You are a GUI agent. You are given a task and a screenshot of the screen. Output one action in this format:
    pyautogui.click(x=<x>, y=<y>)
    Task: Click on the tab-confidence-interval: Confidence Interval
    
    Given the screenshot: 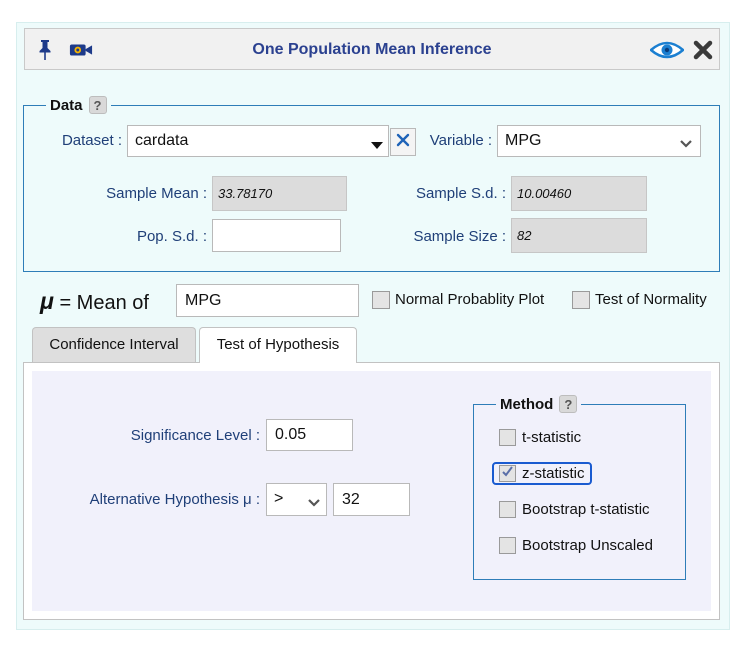 What is the action you would take?
    pyautogui.click(x=114, y=344)
    